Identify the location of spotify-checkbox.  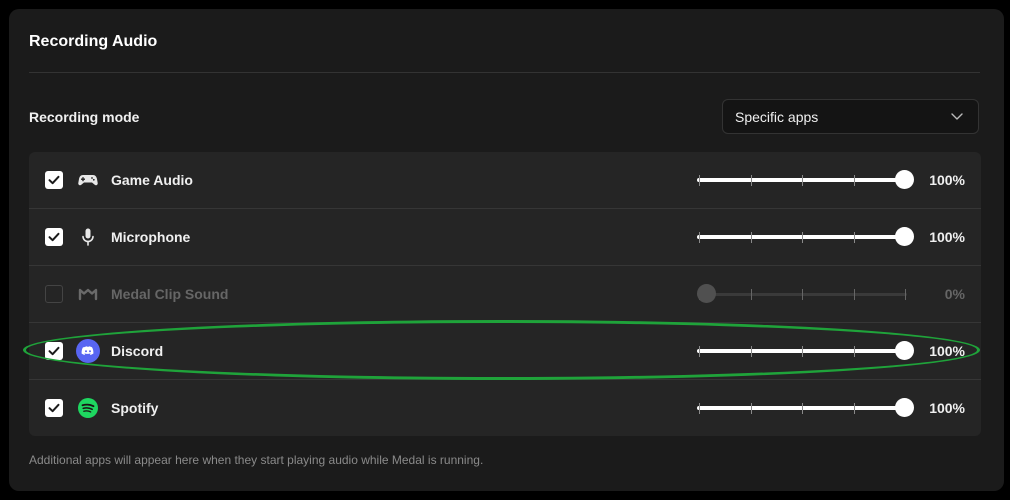
(54, 408).